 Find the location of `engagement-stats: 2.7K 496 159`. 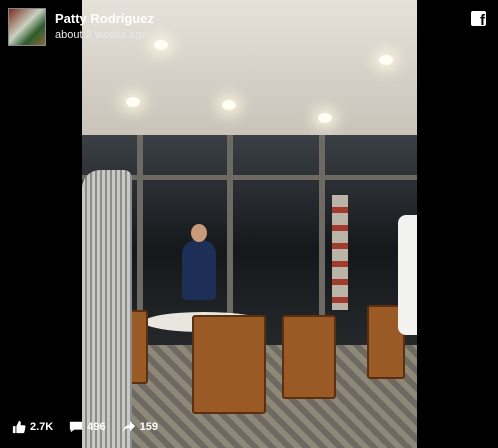

engagement-stats: 2.7K 496 159 is located at coordinates (93, 427).